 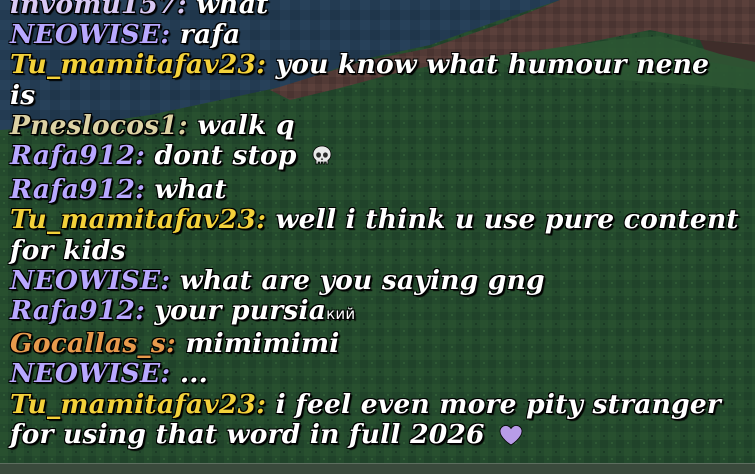 I want to click on chat-username: Gocallas_s:, so click(x=93, y=343).